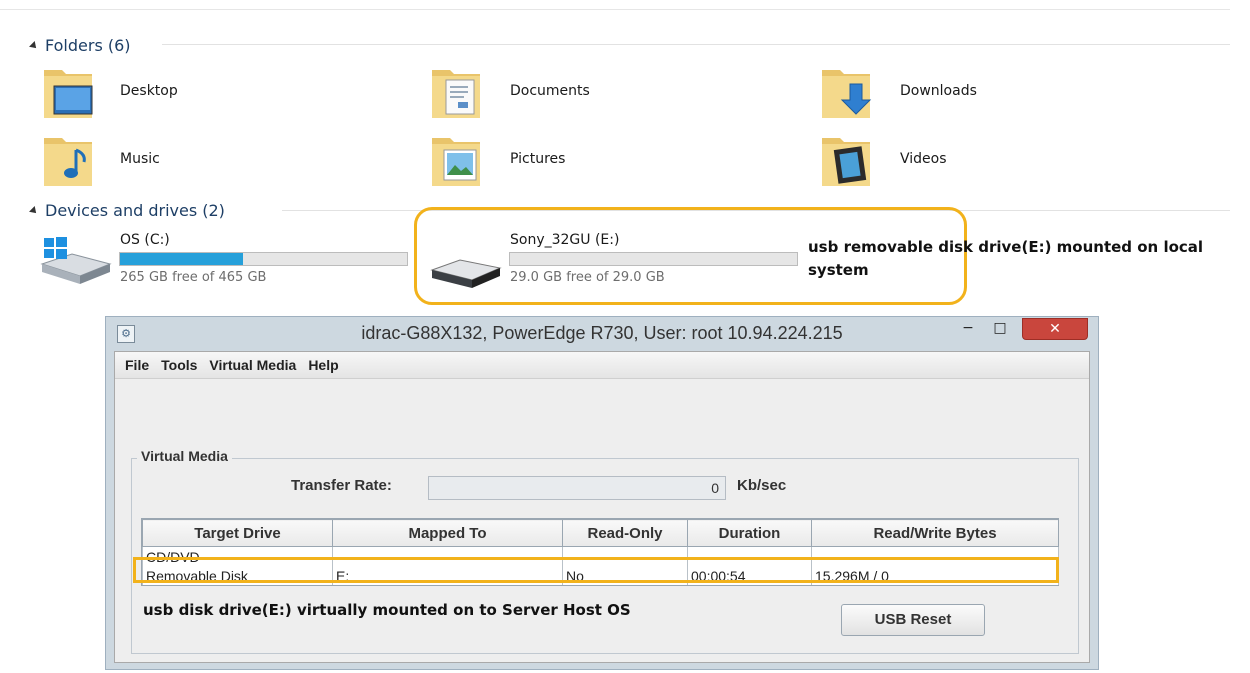 The image size is (1250, 673). Describe the element at coordinates (550, 91) in the screenshot. I see `folder-label-documents: Documents` at that location.